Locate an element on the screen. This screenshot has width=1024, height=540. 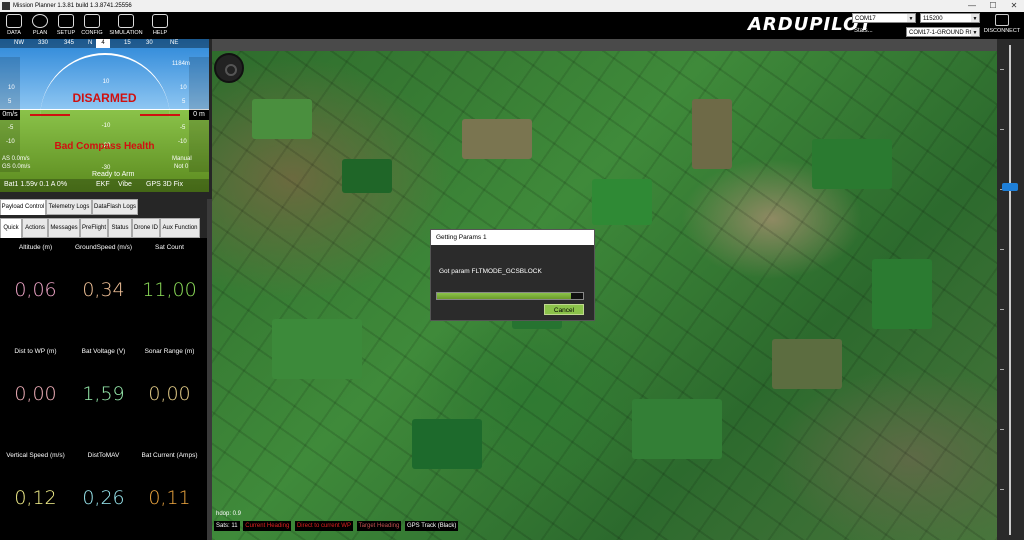
map-top-bar is located at coordinates (604, 45).